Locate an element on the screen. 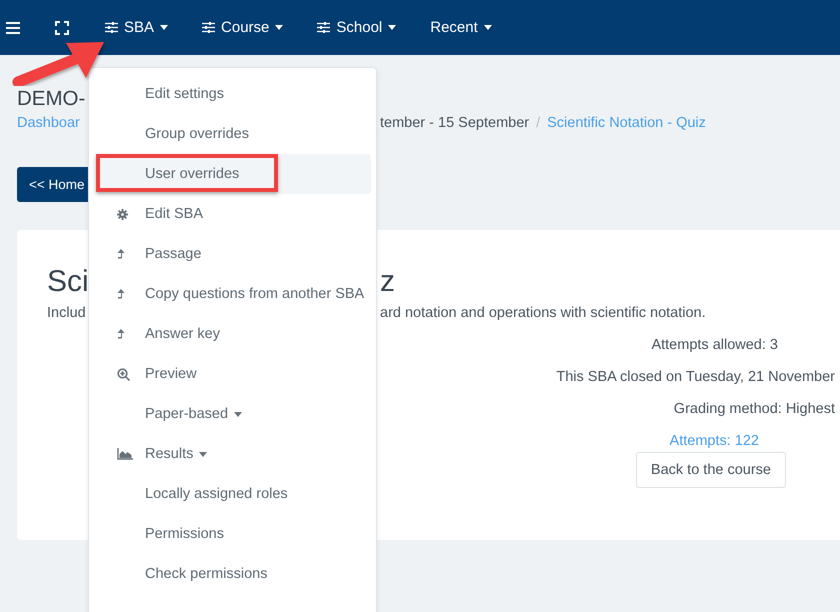 This screenshot has width=840, height=612. closed-note-text: This SBA closed on Tuesday, 21 November is located at coordinates (695, 377).